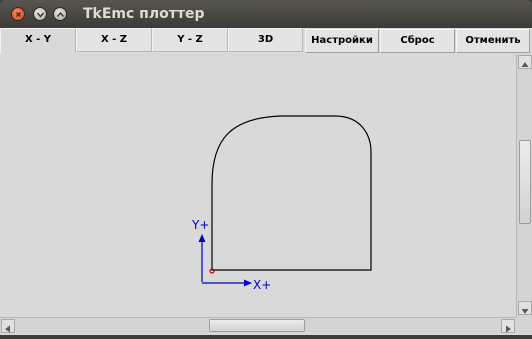  I want to click on horizontal-scroll-thumb, so click(257, 325).